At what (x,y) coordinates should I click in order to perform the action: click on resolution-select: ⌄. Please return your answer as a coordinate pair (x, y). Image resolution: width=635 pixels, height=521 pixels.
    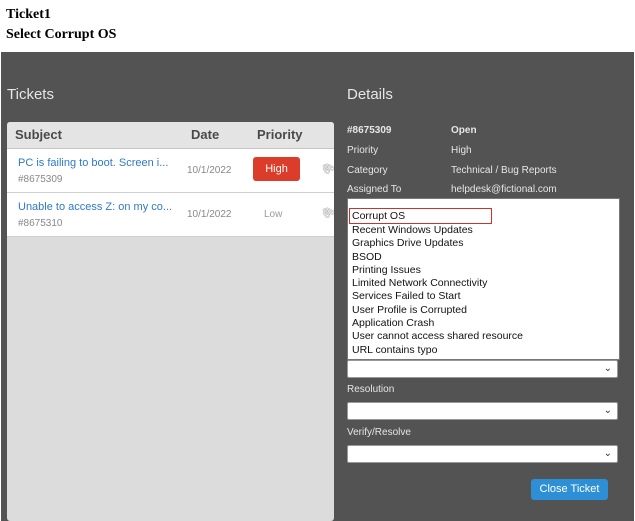
    Looking at the image, I should click on (482, 411).